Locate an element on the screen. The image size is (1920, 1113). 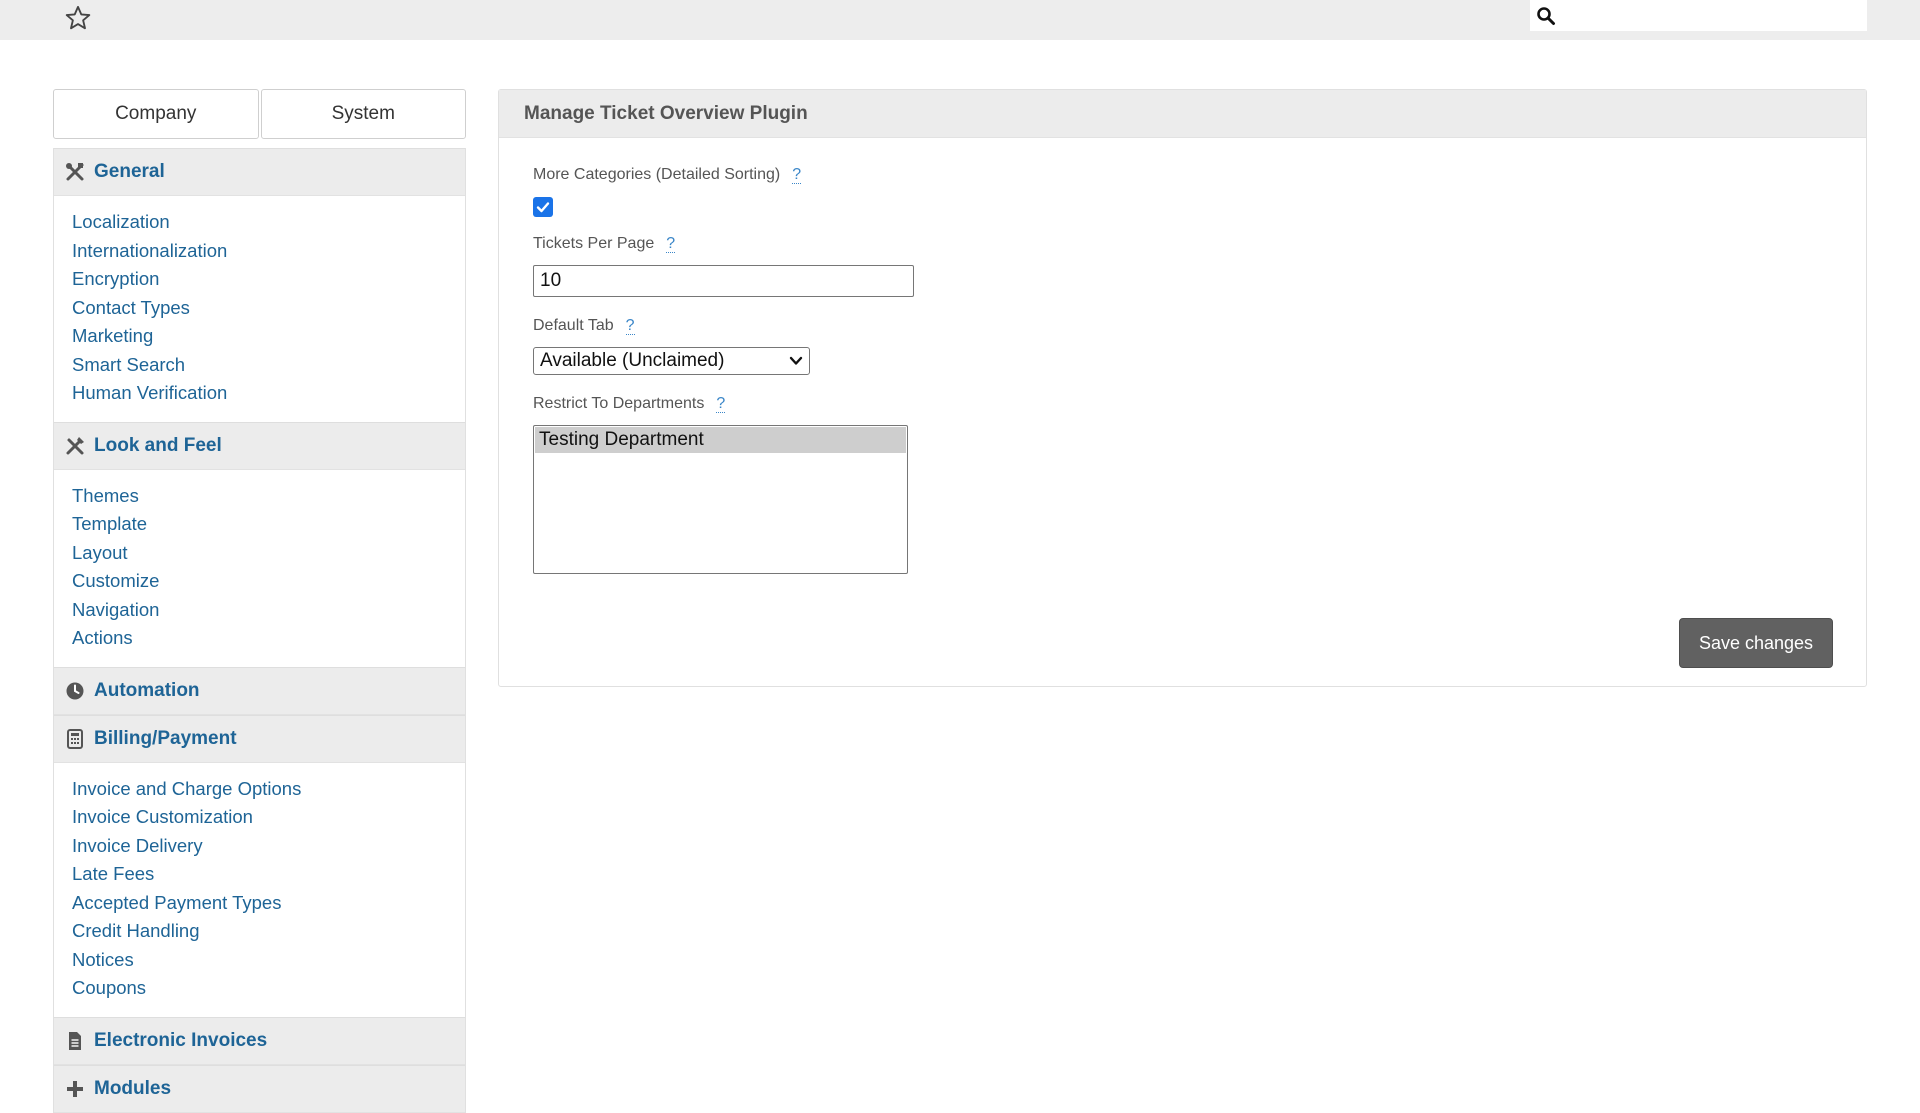
section-modules: Modules is located at coordinates (259, 1088).